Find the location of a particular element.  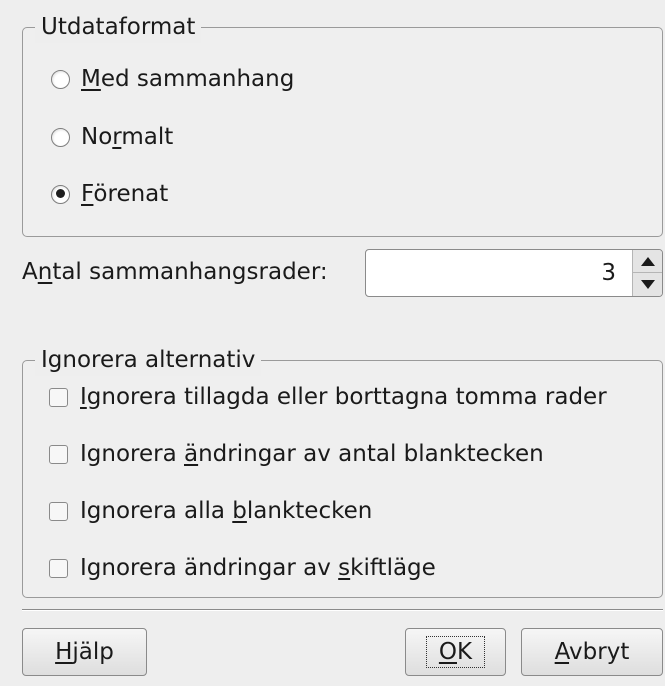

context-lines-label: Antal sammanhangsrader: is located at coordinates (175, 272).